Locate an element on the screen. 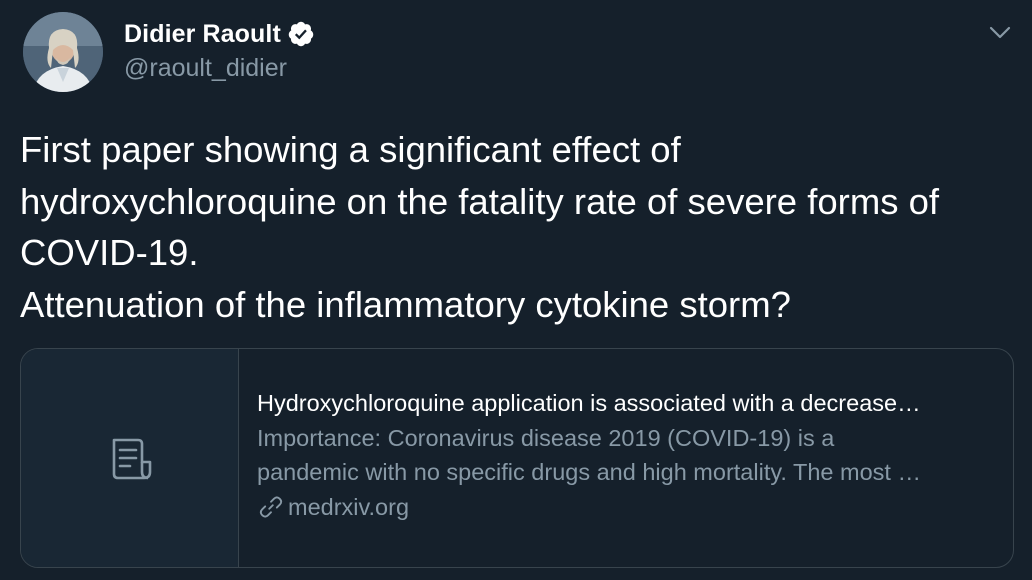 The height and width of the screenshot is (580, 1032). avatar is located at coordinates (63, 52).